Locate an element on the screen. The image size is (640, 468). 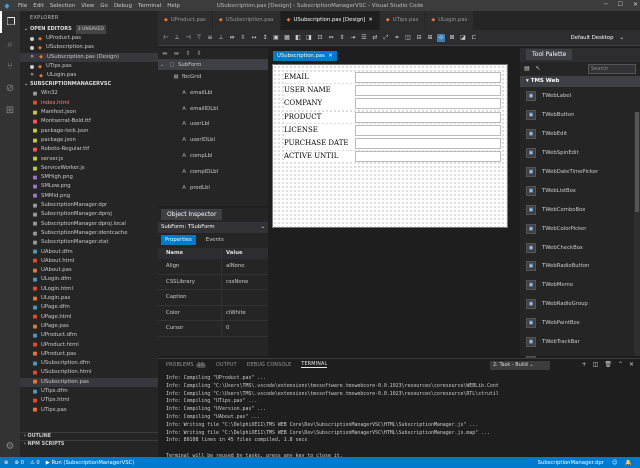
file-item: ■ UProduct.html is located at coordinates (89, 345).